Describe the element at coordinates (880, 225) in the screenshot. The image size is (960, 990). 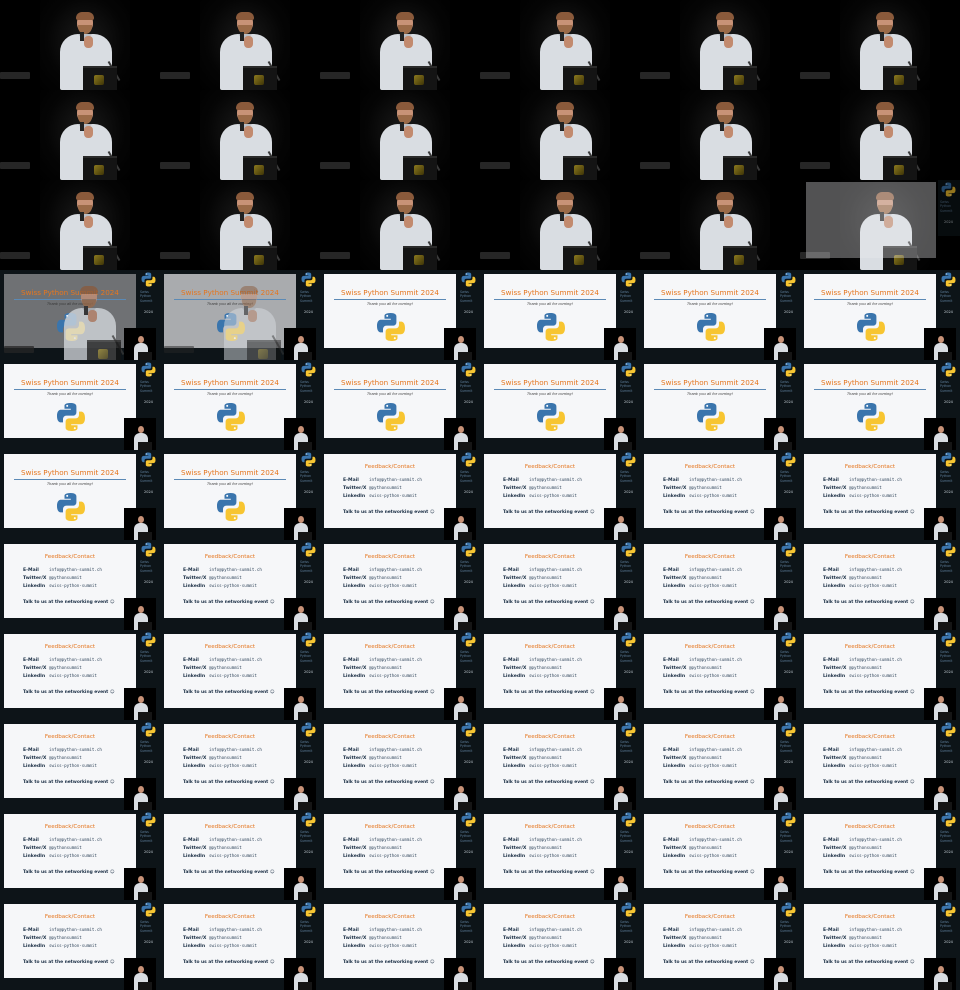
I see `transition-frame: Swiss Python Summit 2024` at that location.